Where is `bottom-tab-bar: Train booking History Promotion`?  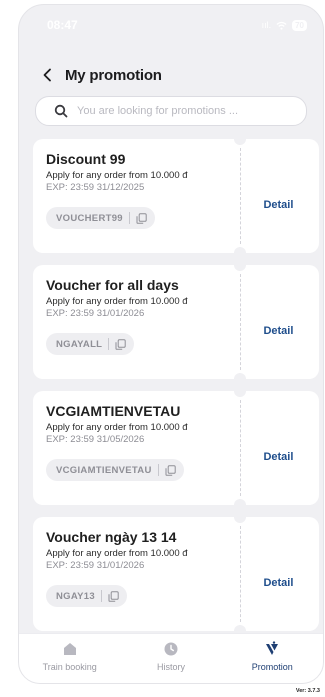
bottom-tab-bar: Train booking History Promotion is located at coordinates (171, 658).